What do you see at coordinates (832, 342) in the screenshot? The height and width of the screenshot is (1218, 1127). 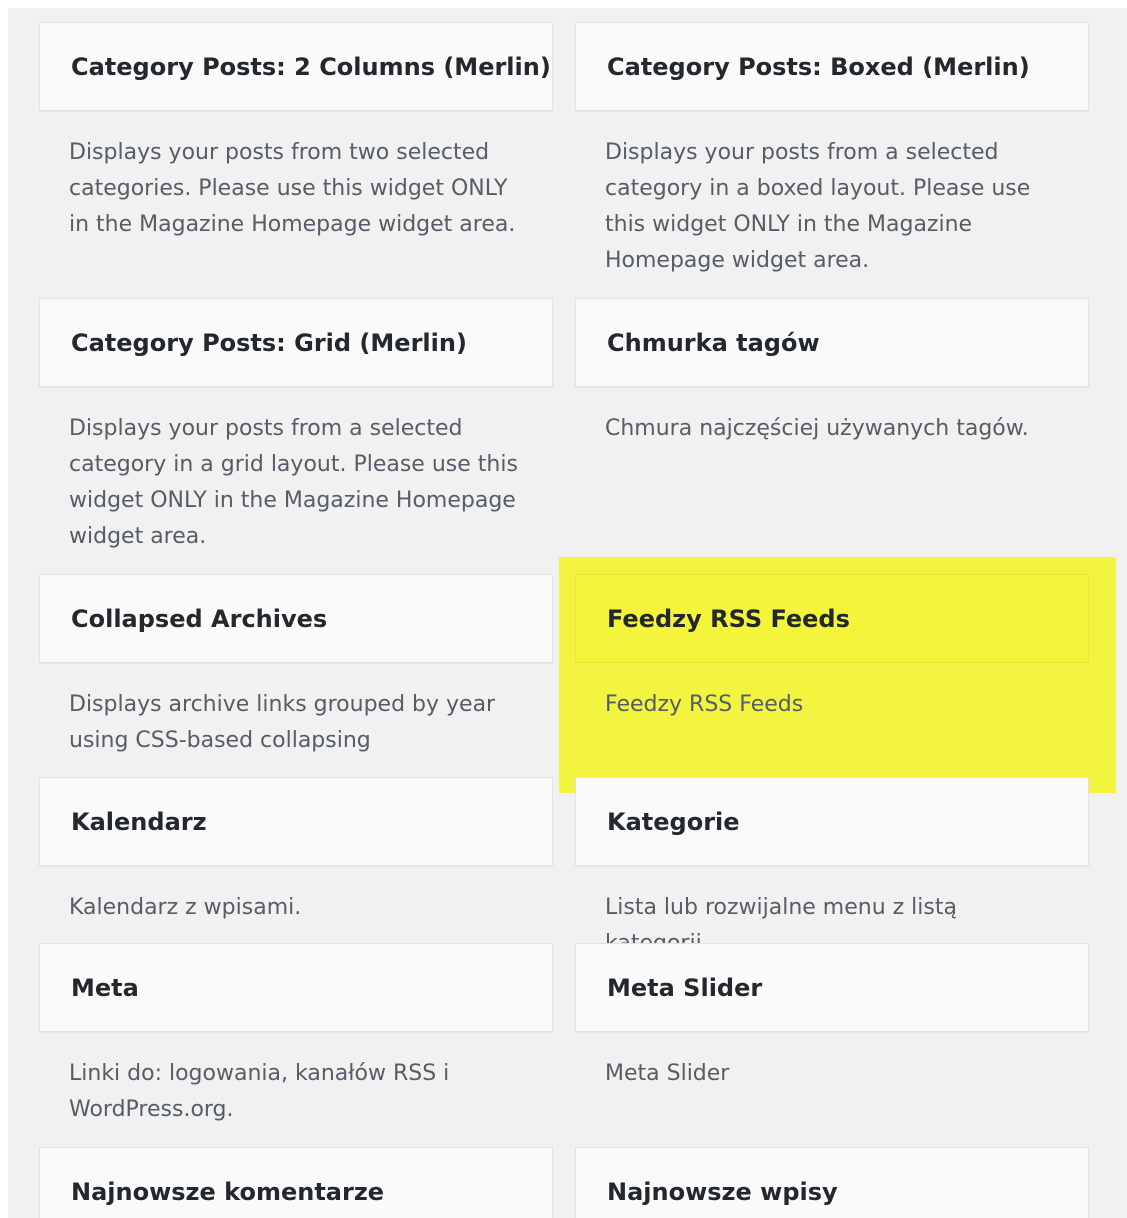 I see `widget-title: Chmurka tagów` at bounding box center [832, 342].